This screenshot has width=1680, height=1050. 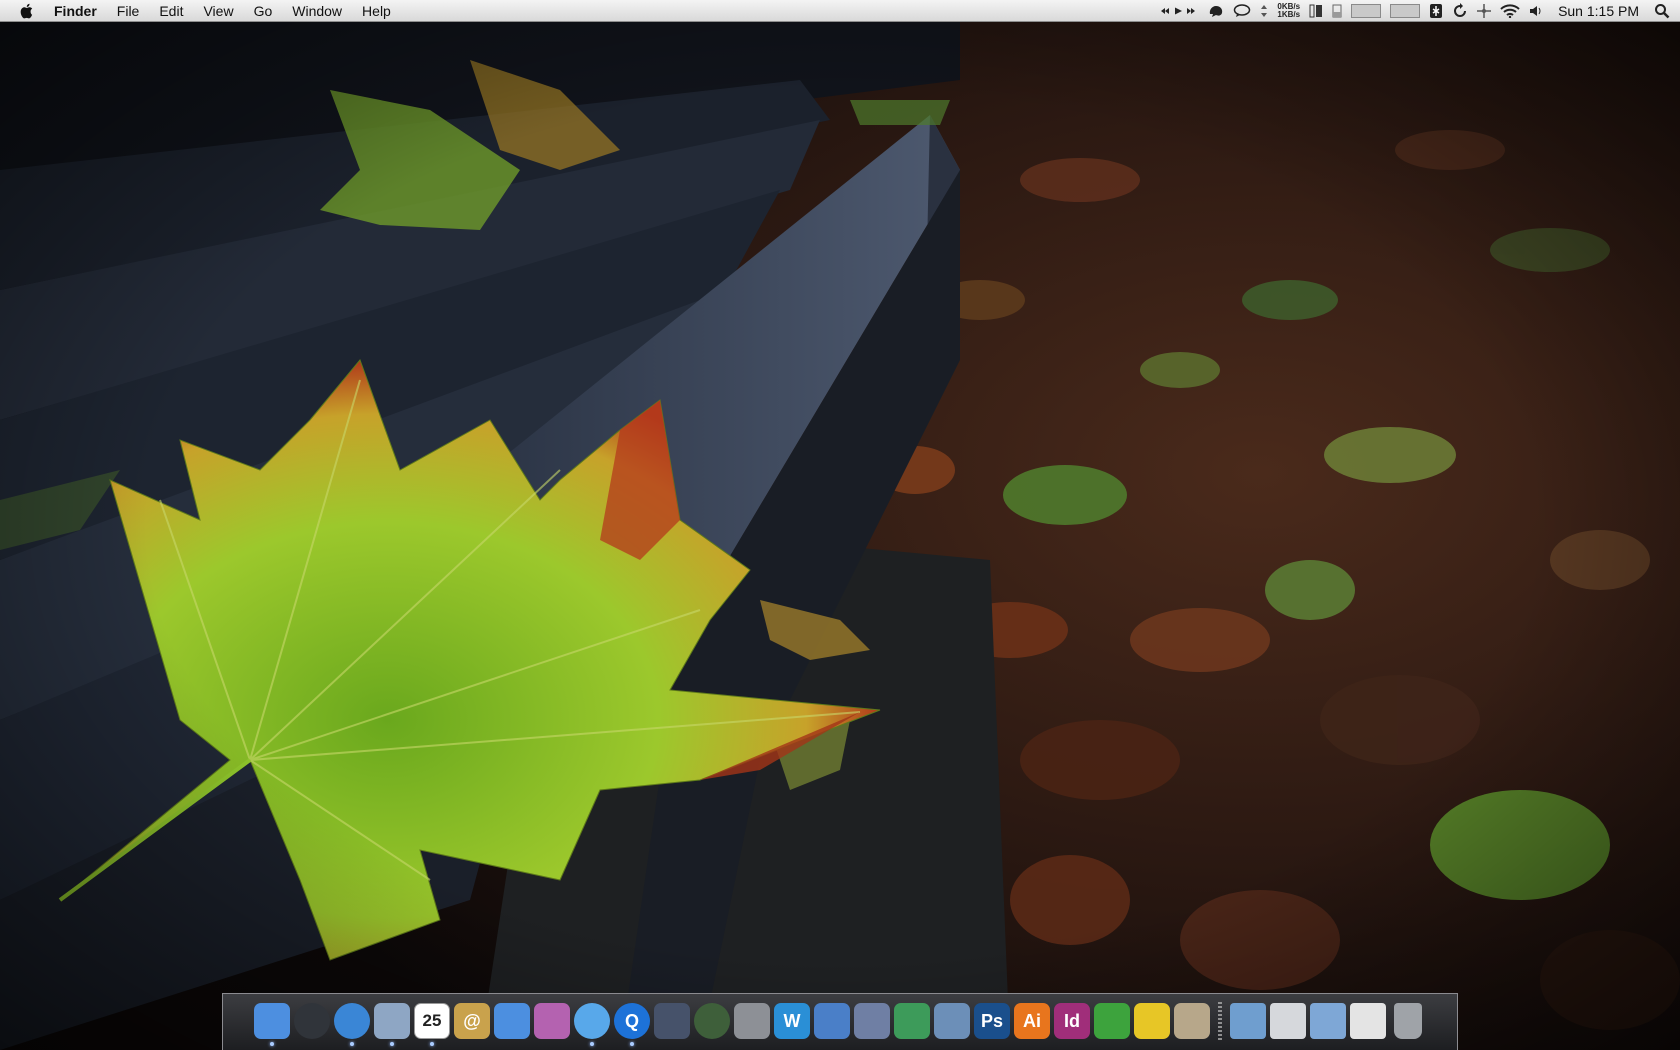 What do you see at coordinates (1242, 11) in the screenshot?
I see `speech-bubble-icon` at bounding box center [1242, 11].